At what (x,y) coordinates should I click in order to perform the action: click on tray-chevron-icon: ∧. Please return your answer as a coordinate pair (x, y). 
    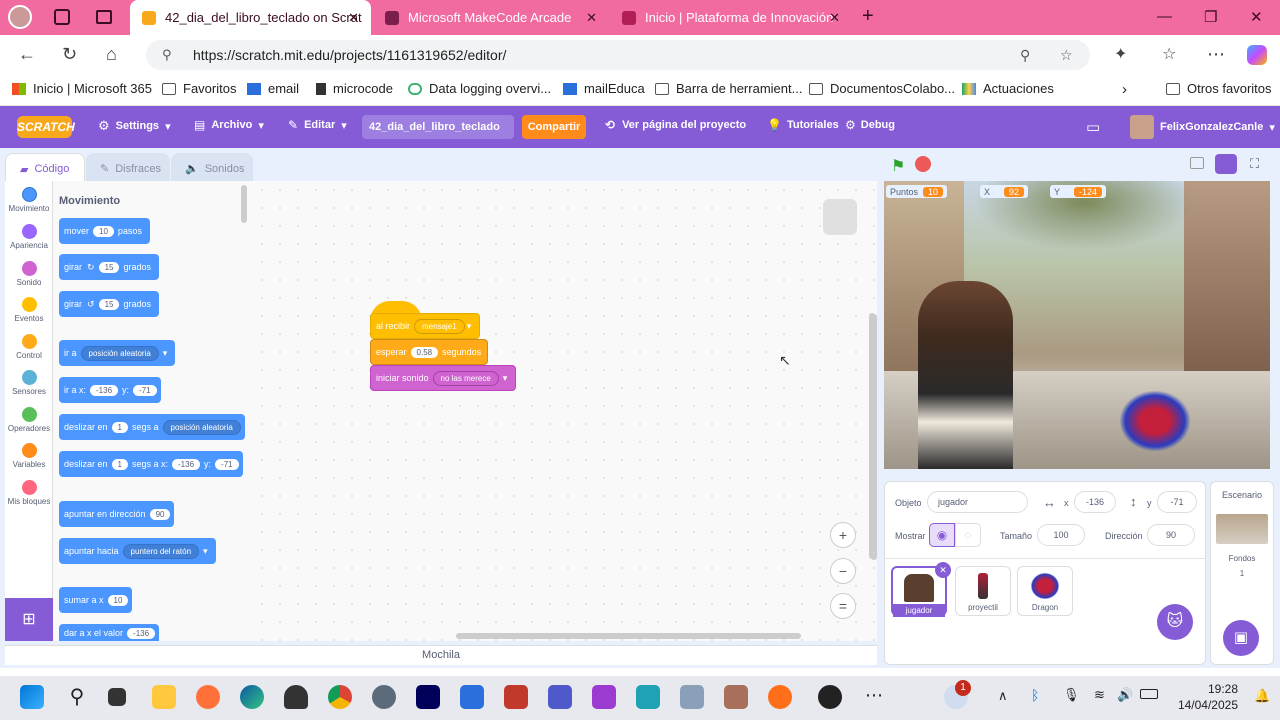
    Looking at the image, I should click on (1003, 696).